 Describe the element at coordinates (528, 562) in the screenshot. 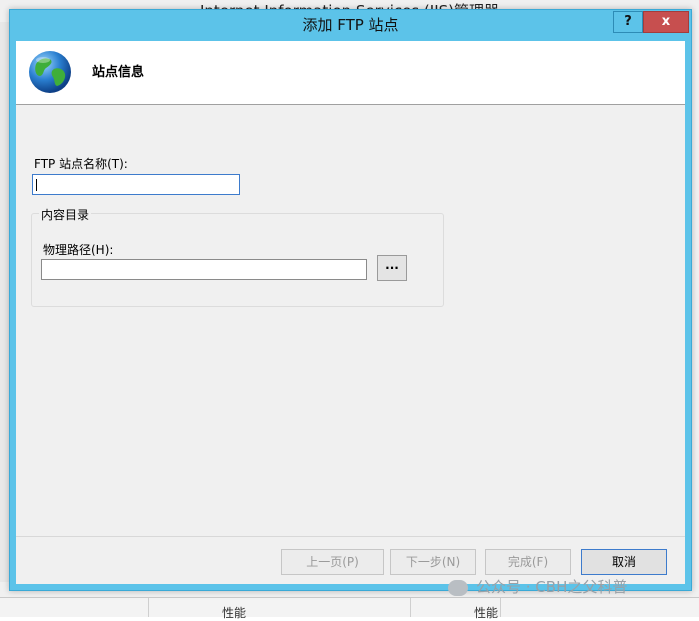

I see `finish-button: 完成(F)` at that location.